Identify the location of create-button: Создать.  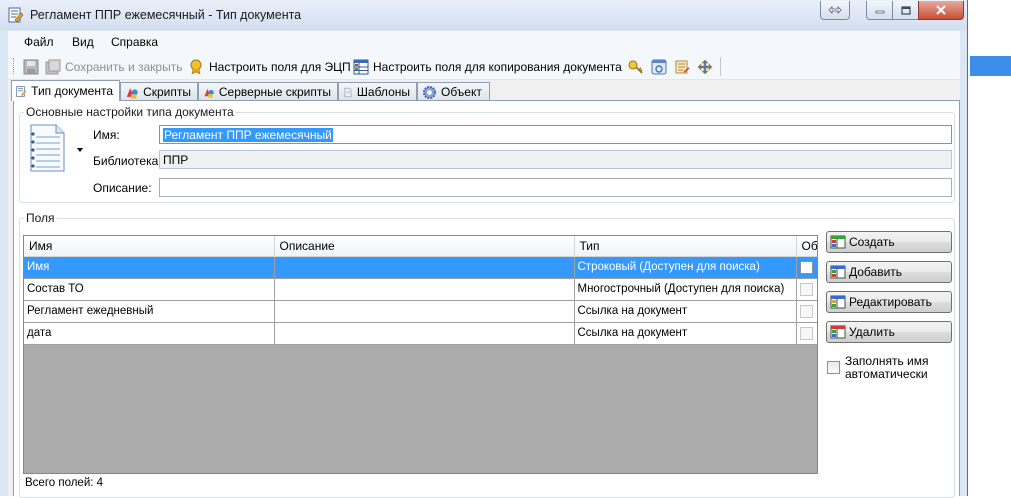
(889, 242).